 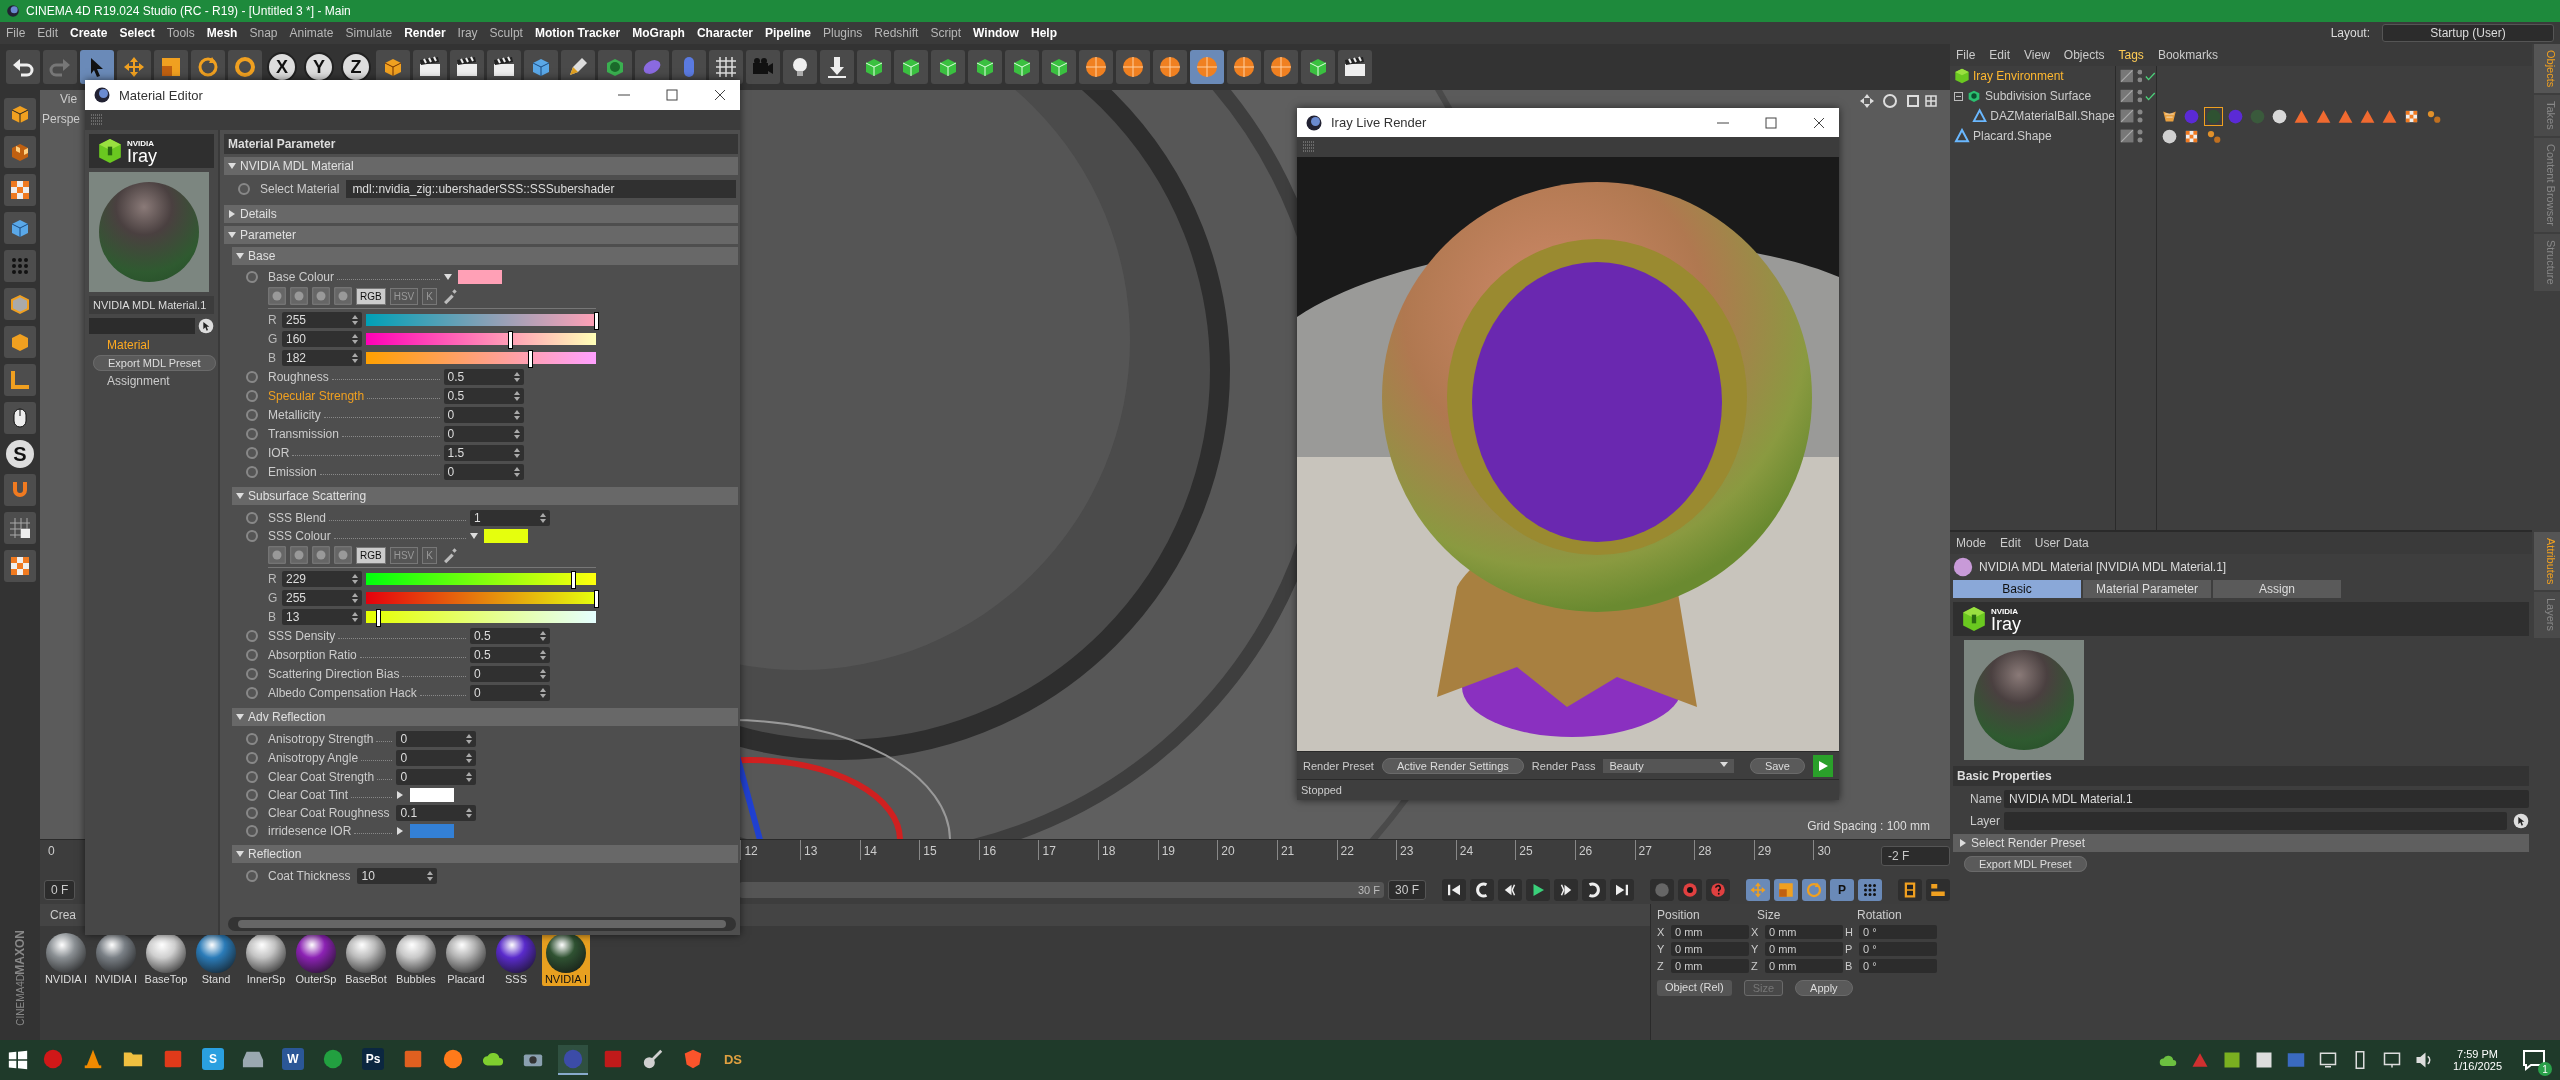 I want to click on save-button: Save, so click(x=1777, y=765).